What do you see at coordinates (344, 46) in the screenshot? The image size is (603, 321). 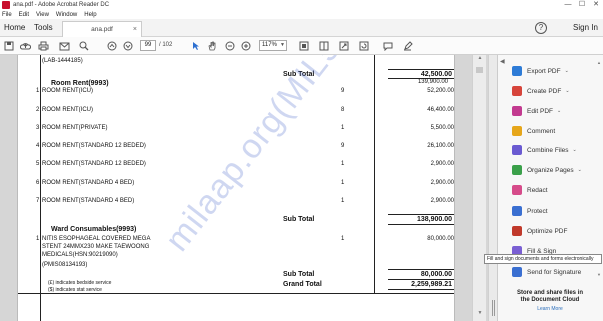 I see `full-screen-icon` at bounding box center [344, 46].